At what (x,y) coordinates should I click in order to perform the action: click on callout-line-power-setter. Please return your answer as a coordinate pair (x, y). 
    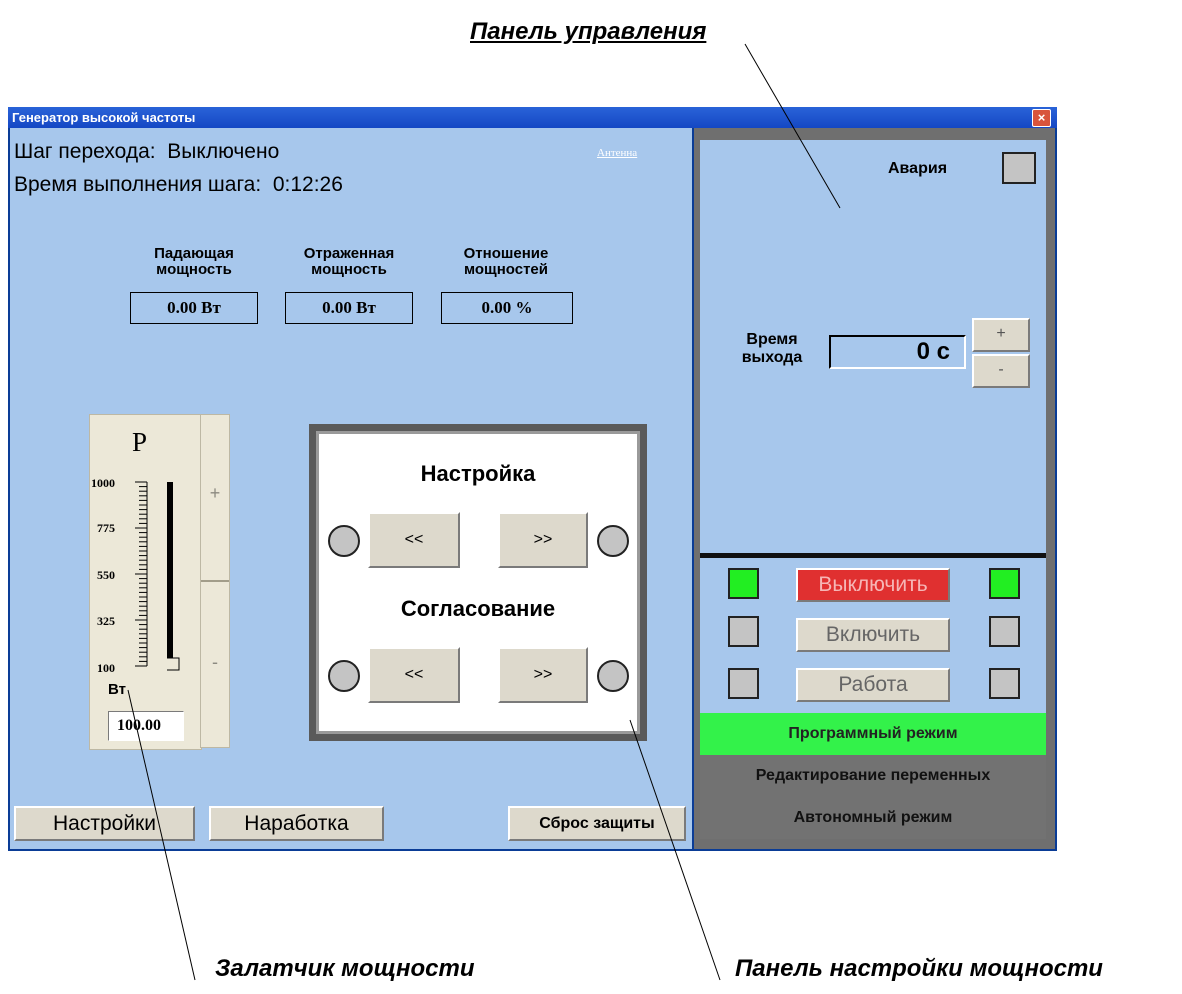
    Looking at the image, I should click on (161, 835).